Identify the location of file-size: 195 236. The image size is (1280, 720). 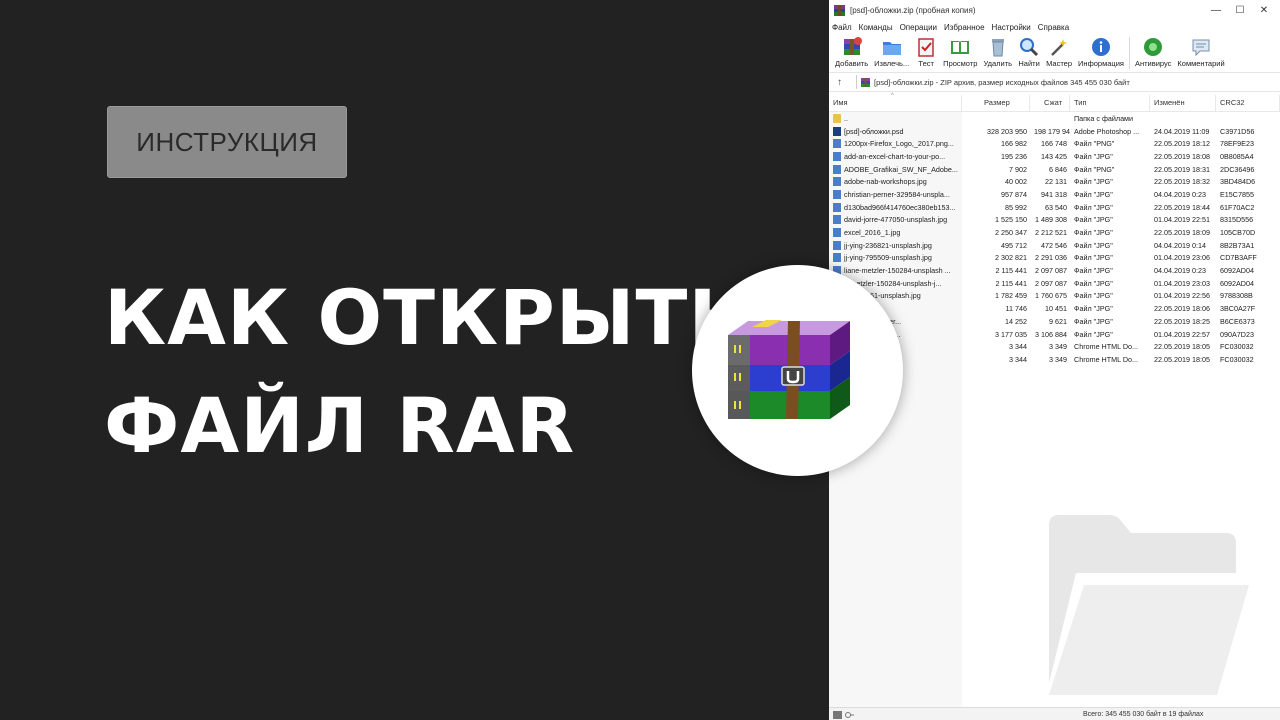
(1014, 156).